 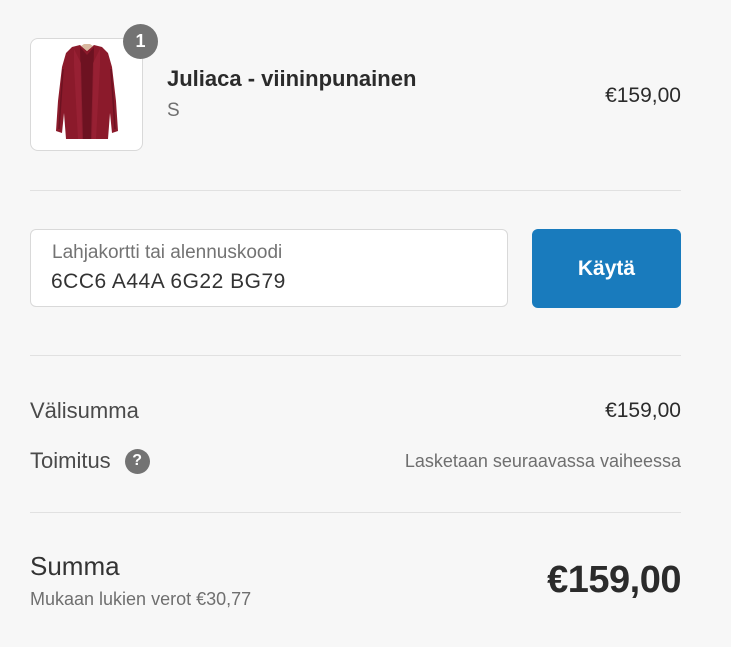 What do you see at coordinates (269, 268) in the screenshot?
I see `discount-code-field: Lahjakortti tai alennuskoodi` at bounding box center [269, 268].